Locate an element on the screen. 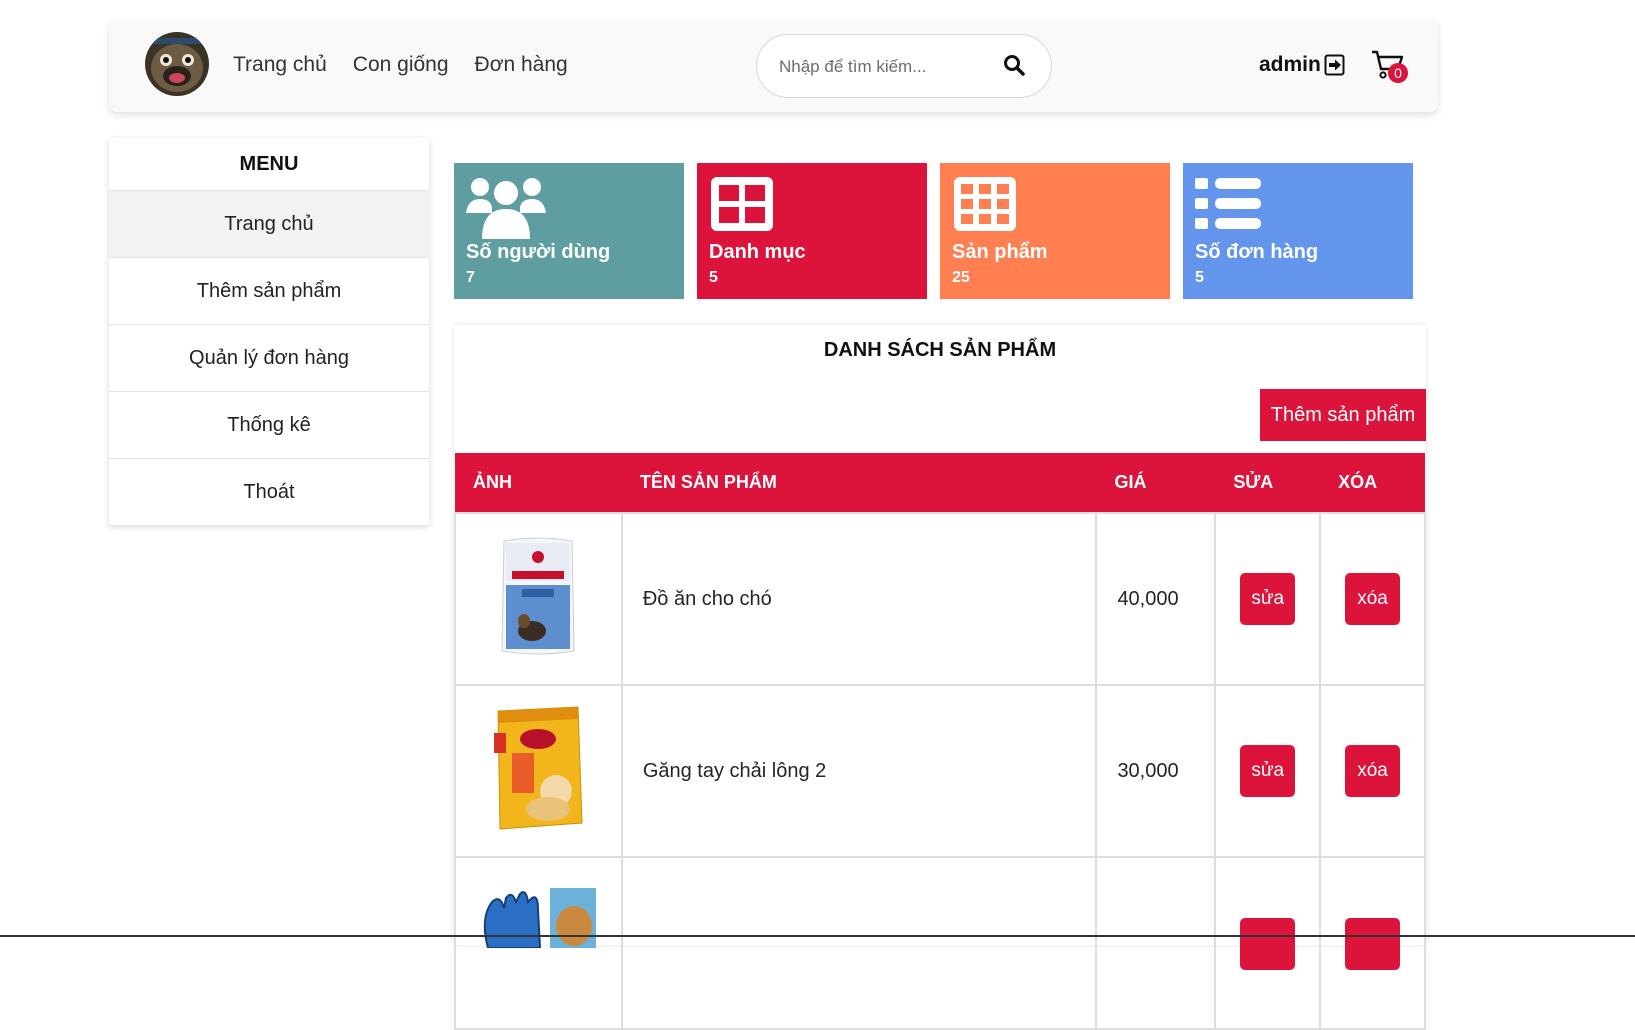 The image size is (1635, 1030). stat-card-categories: Danh mục 5 is located at coordinates (812, 231).